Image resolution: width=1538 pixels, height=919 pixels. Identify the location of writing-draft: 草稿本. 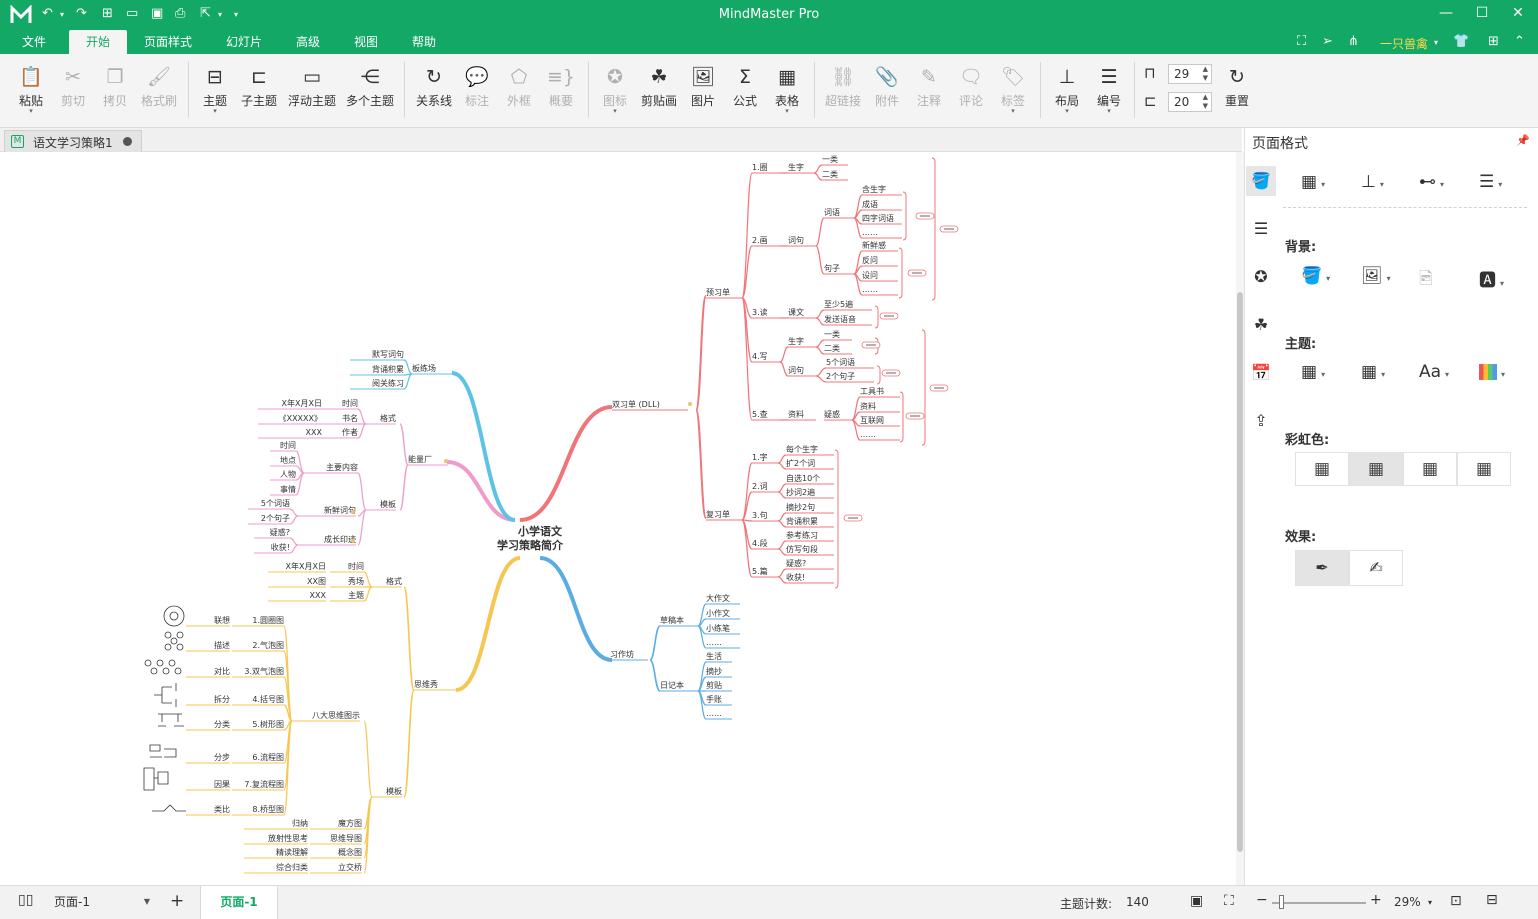
(672, 620).